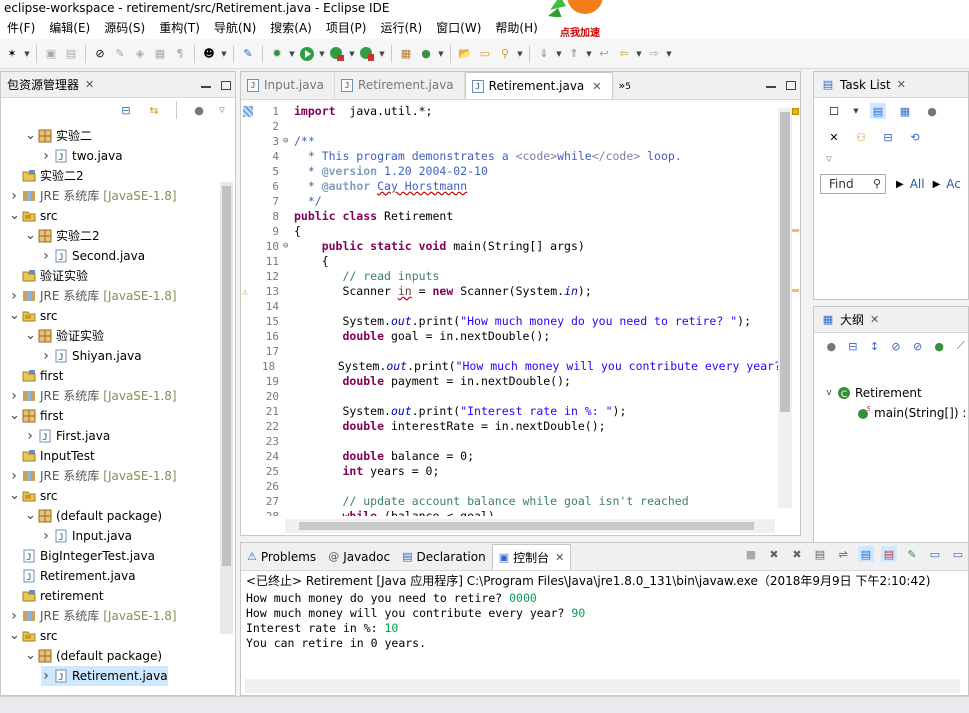 Image resolution: width=969 pixels, height=713 pixels. Describe the element at coordinates (67, 436) in the screenshot. I see `tree-item: › J First.java` at that location.